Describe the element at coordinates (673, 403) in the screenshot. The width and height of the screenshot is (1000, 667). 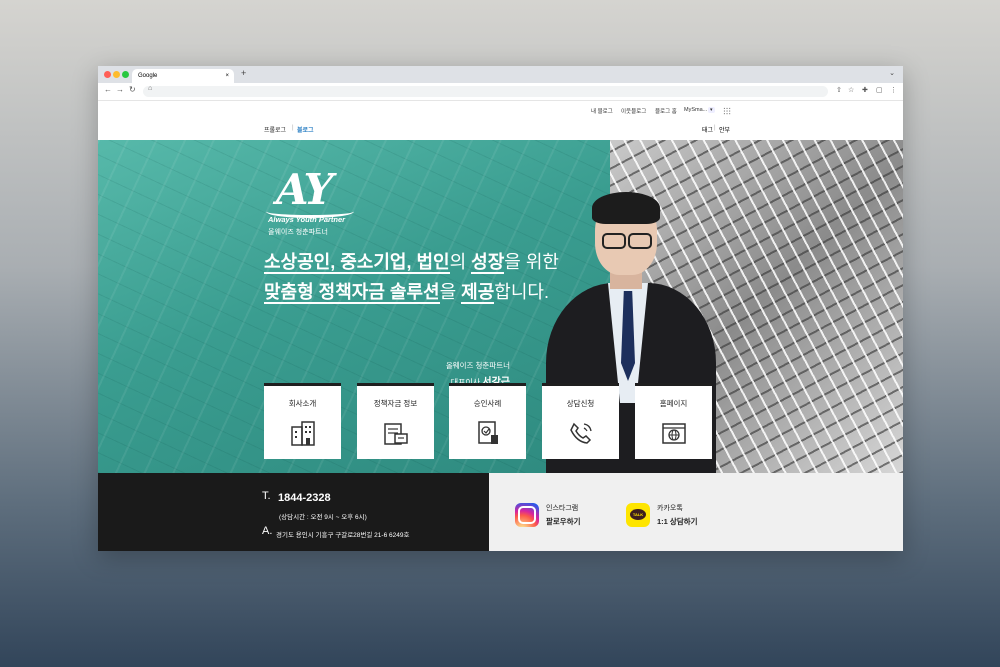
I see `menu-label: 홈페이지` at that location.